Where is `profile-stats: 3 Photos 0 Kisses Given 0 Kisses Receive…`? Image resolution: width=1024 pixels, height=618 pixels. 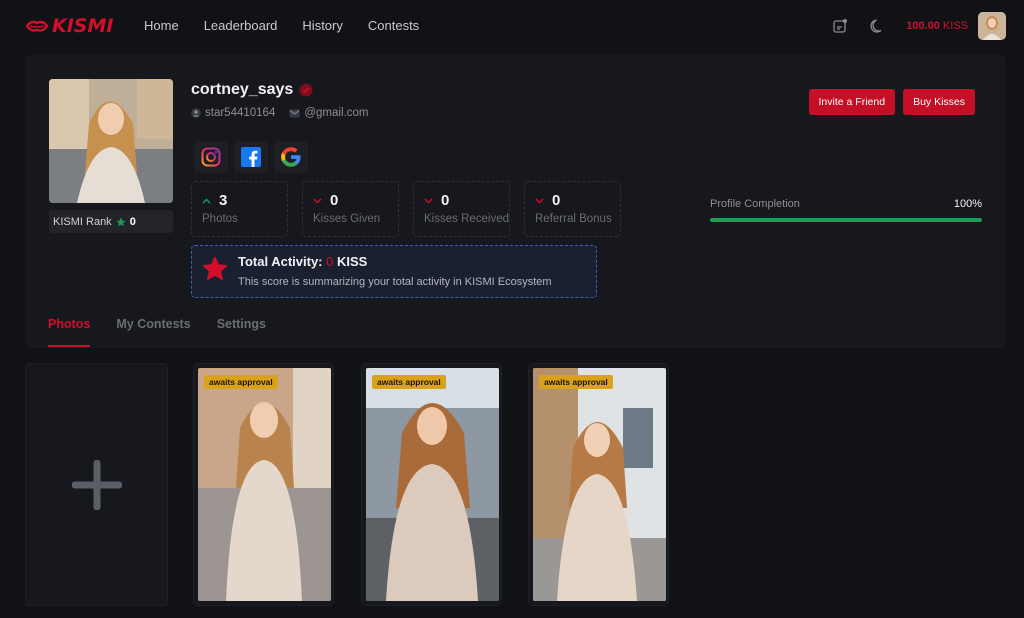
profile-stats: 3 Photos 0 Kisses Given 0 Kisses Receive… is located at coordinates (406, 209).